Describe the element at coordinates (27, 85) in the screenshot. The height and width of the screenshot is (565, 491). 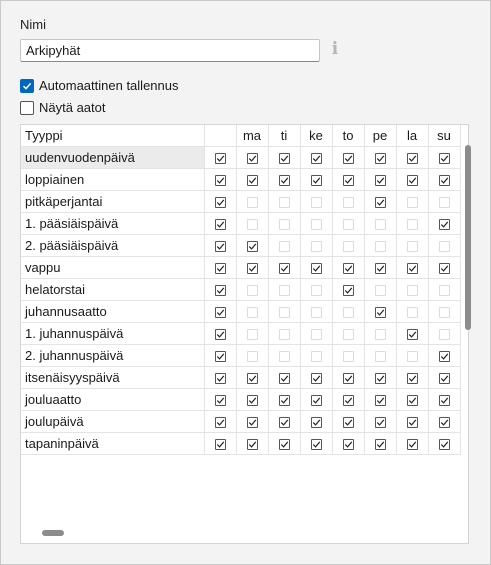
I see `auto-save-checkbox` at that location.